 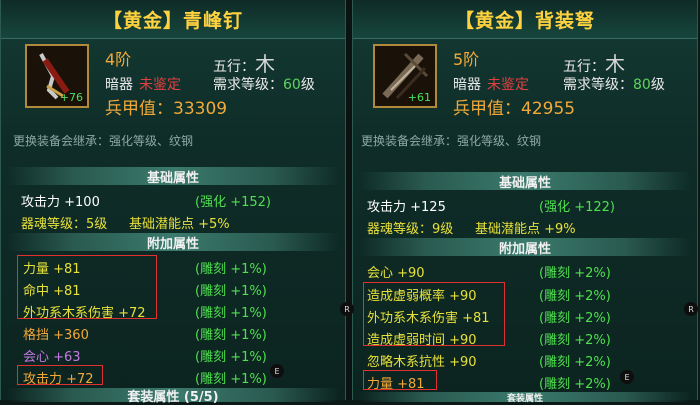 I want to click on icon-strengthen-level: +76, so click(x=71, y=97).